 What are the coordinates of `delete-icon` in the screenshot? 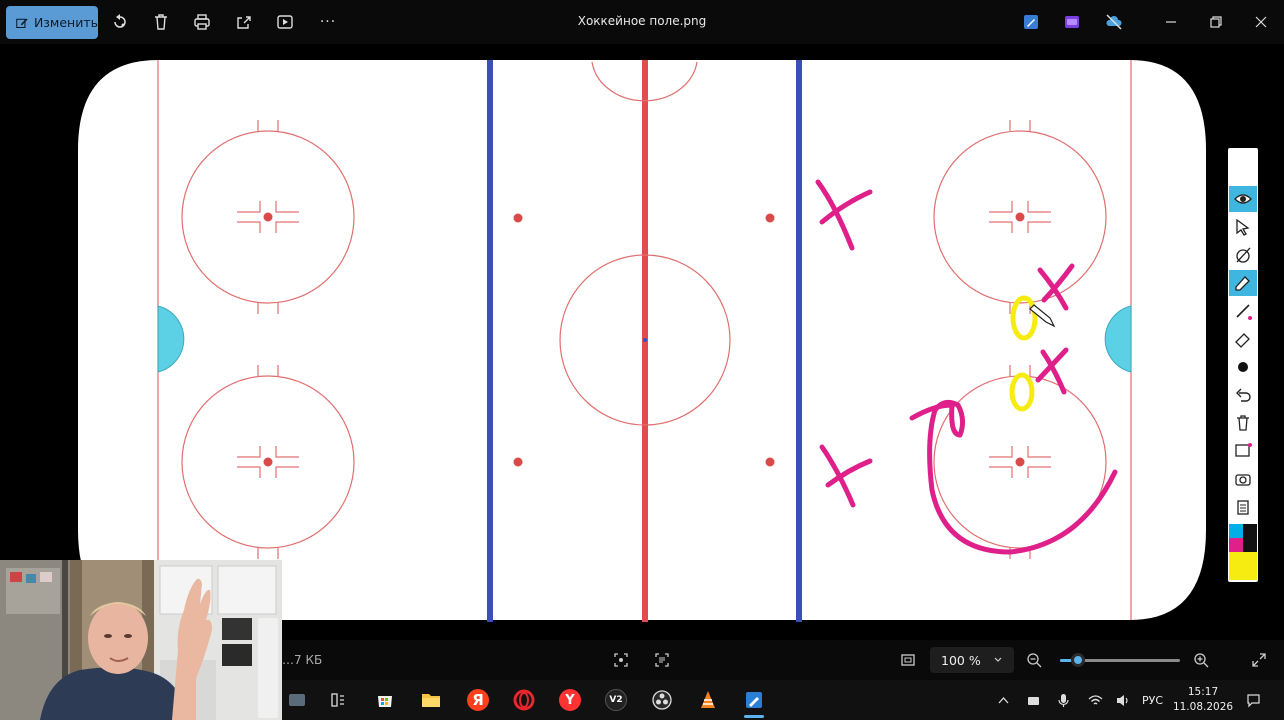 It's located at (161, 22).